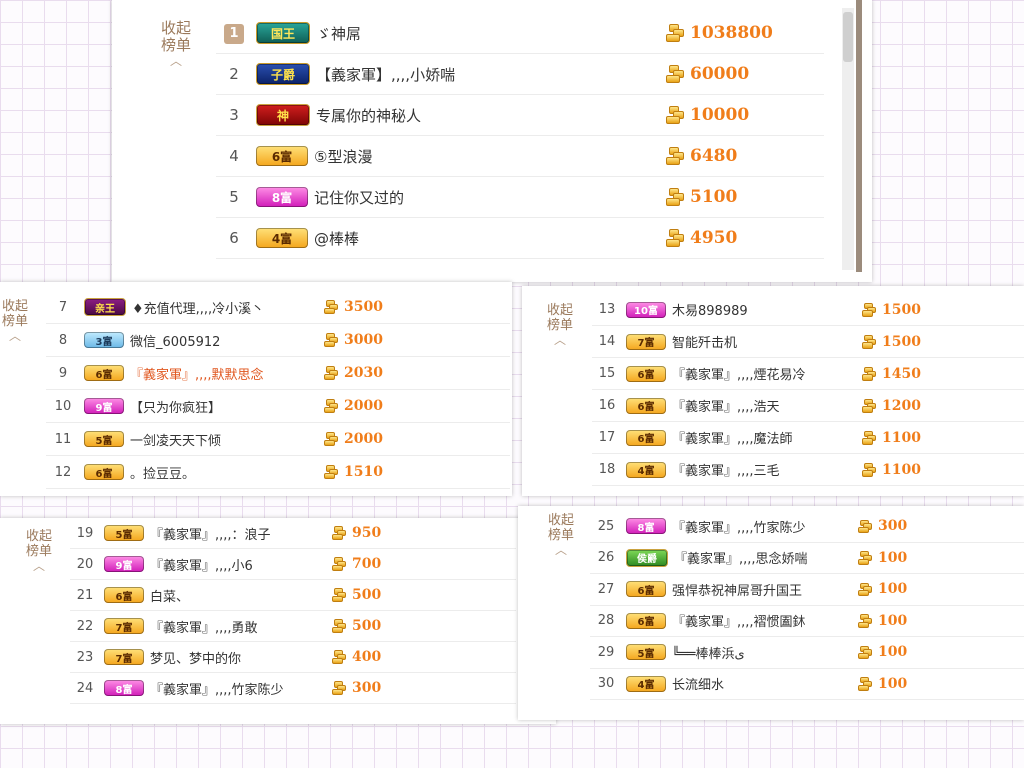 The image size is (1024, 768). Describe the element at coordinates (891, 309) in the screenshot. I see `score: 1500` at that location.